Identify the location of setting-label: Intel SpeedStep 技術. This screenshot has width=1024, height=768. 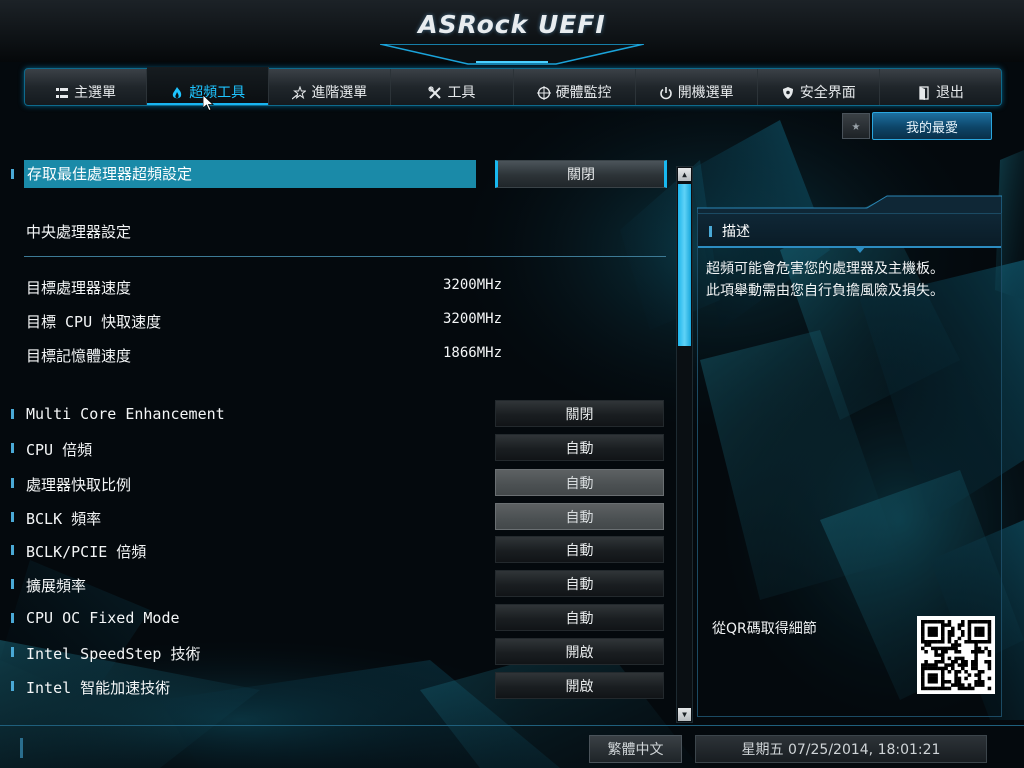
(113, 654).